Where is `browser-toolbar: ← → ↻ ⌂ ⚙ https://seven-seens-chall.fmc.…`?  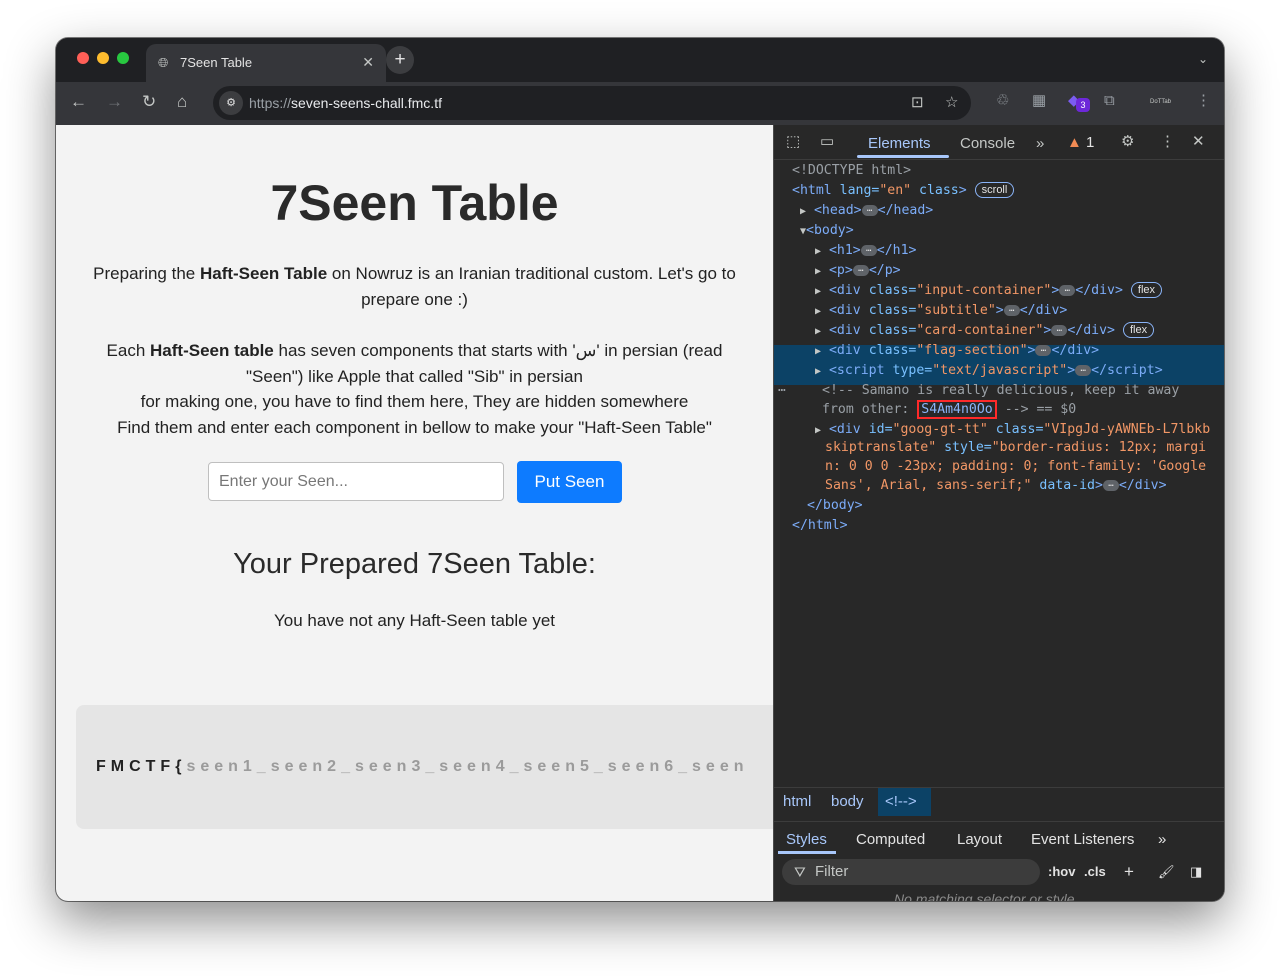 browser-toolbar: ← → ↻ ⌂ ⚙ https://seven-seens-chall.fmc.… is located at coordinates (640, 103).